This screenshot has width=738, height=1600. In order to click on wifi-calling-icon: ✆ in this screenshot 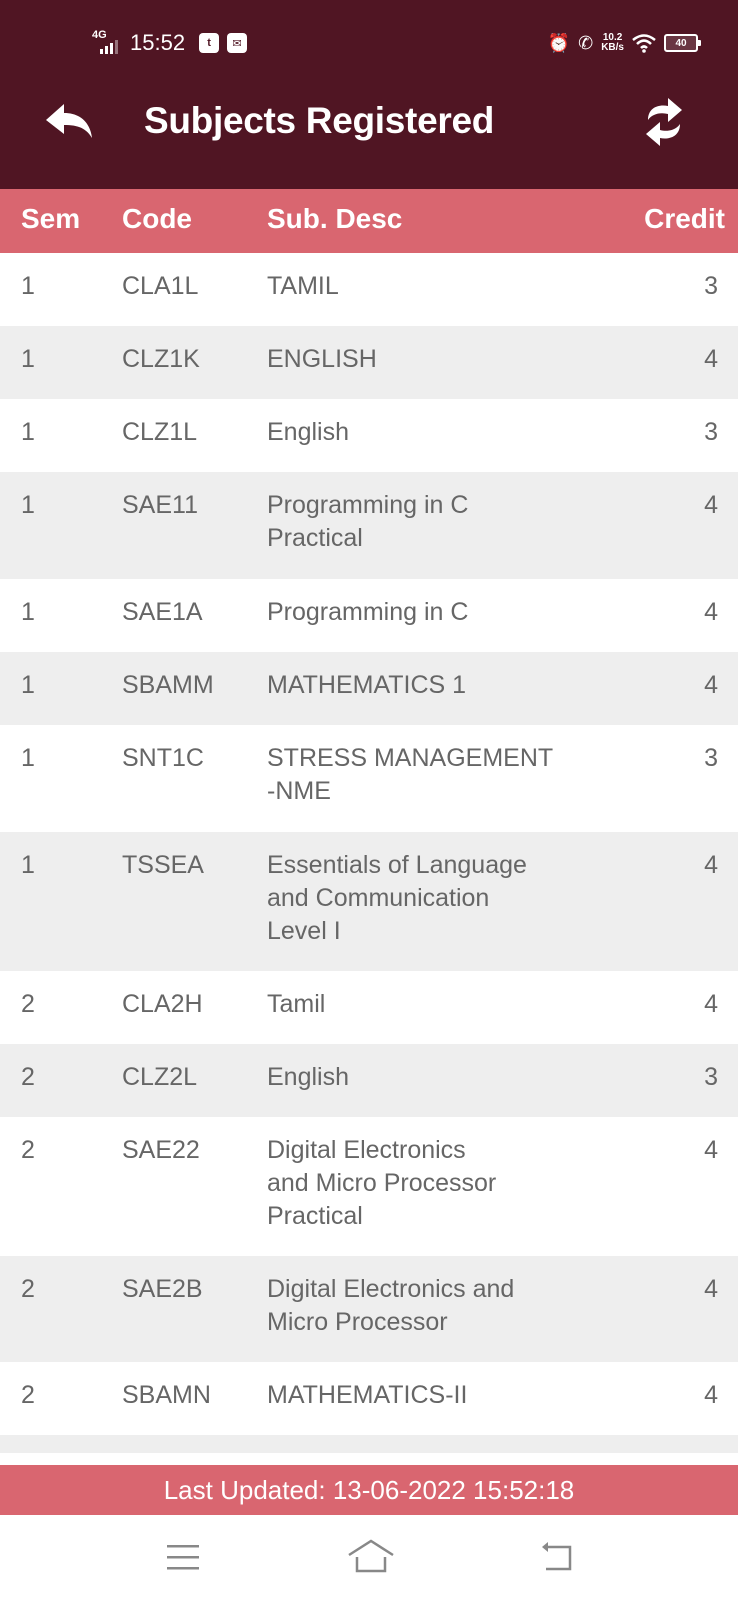, I will do `click(586, 43)`.